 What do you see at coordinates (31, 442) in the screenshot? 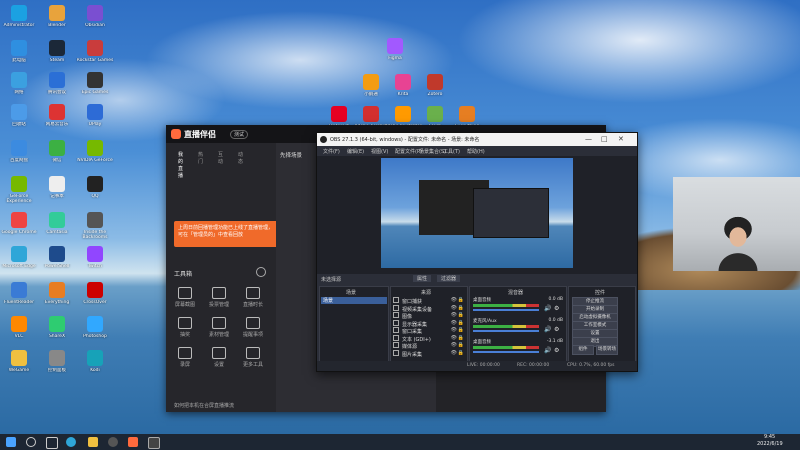
I see `search-icon` at bounding box center [31, 442].